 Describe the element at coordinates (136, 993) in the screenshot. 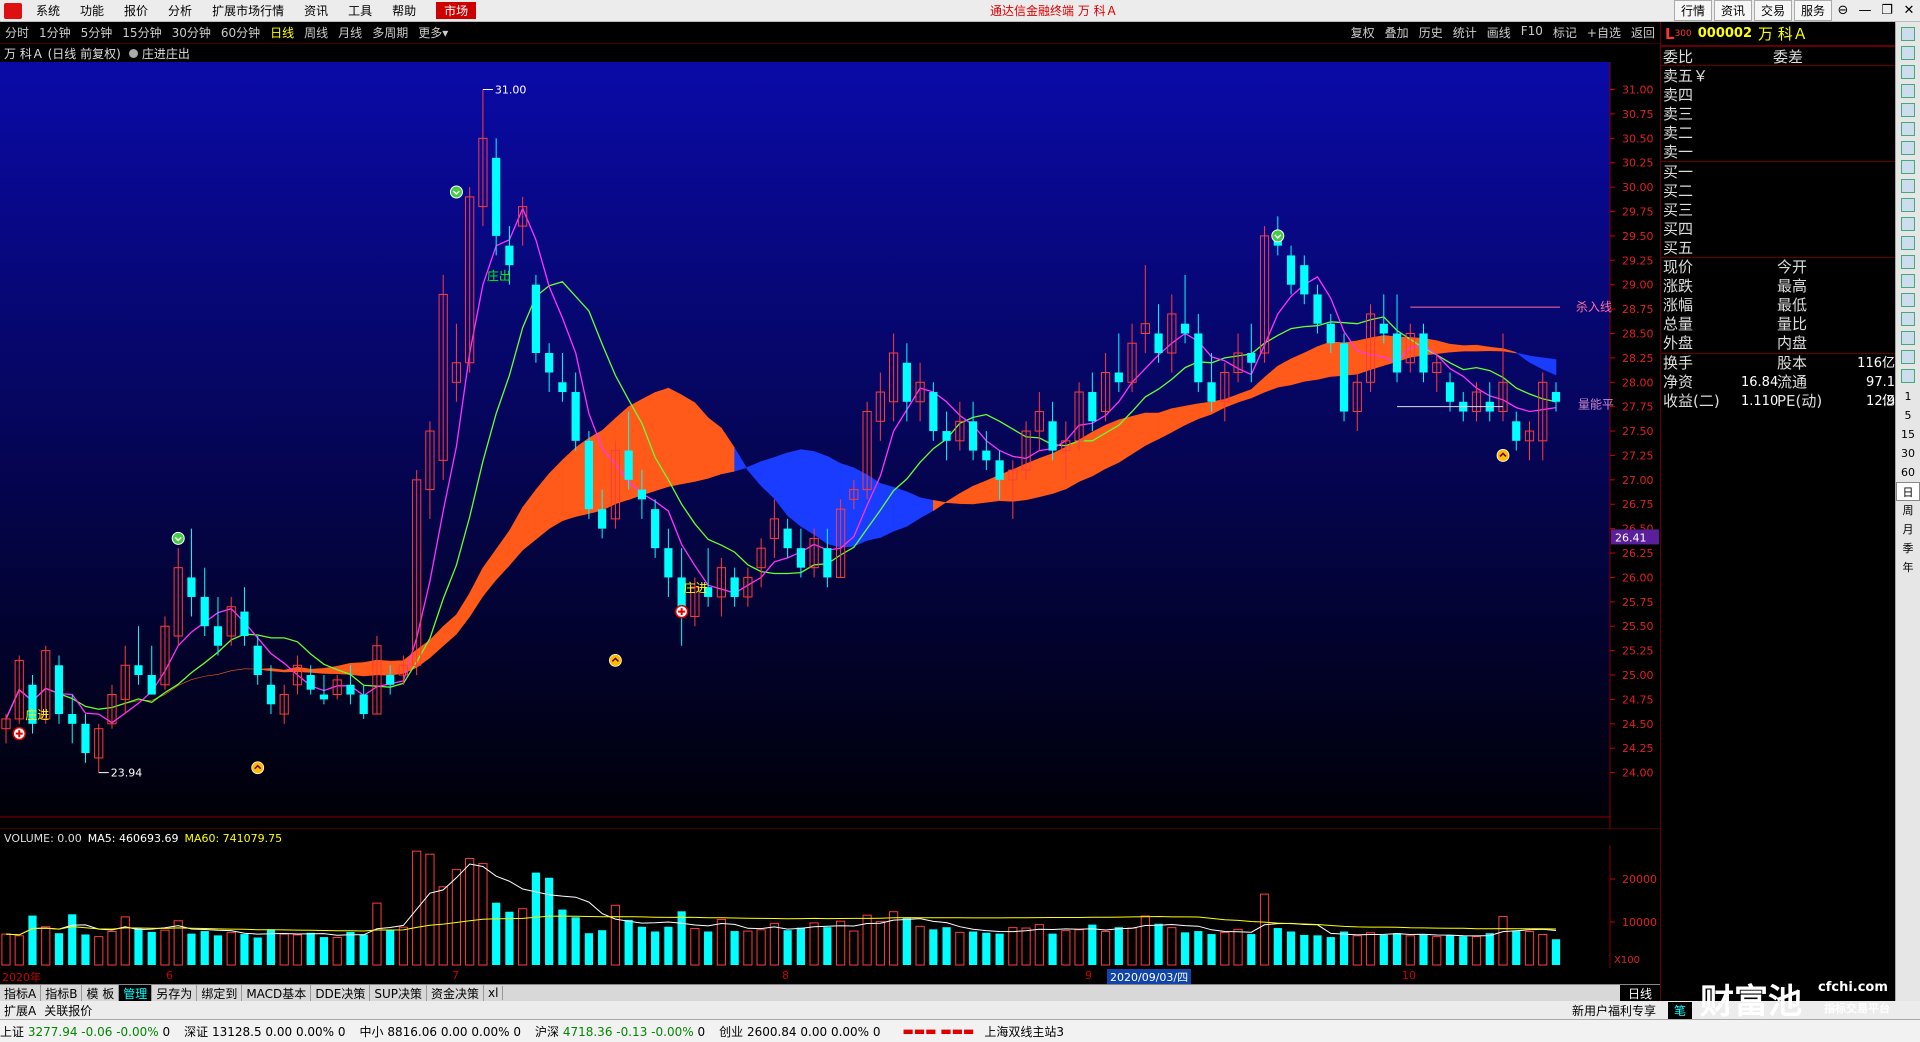

I see `tab-manage: 管理` at that location.